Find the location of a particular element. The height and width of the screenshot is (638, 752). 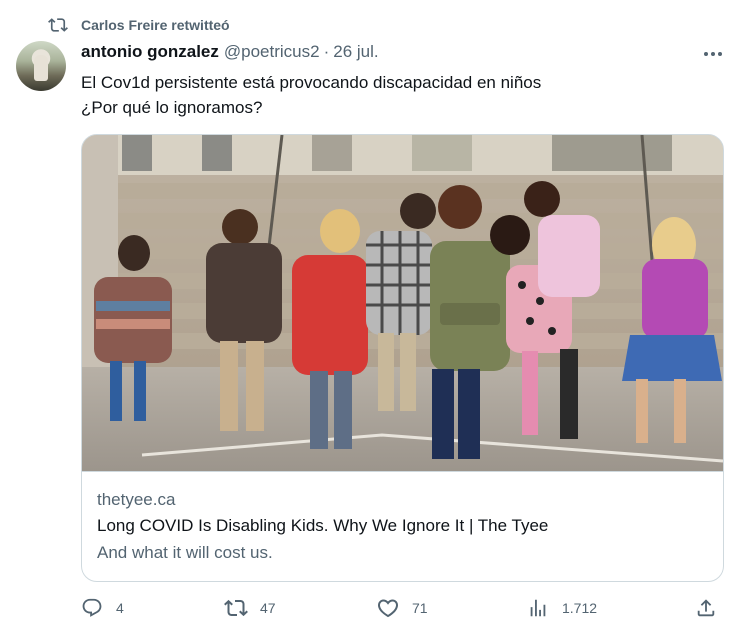

views-count: 1.712 is located at coordinates (580, 608).